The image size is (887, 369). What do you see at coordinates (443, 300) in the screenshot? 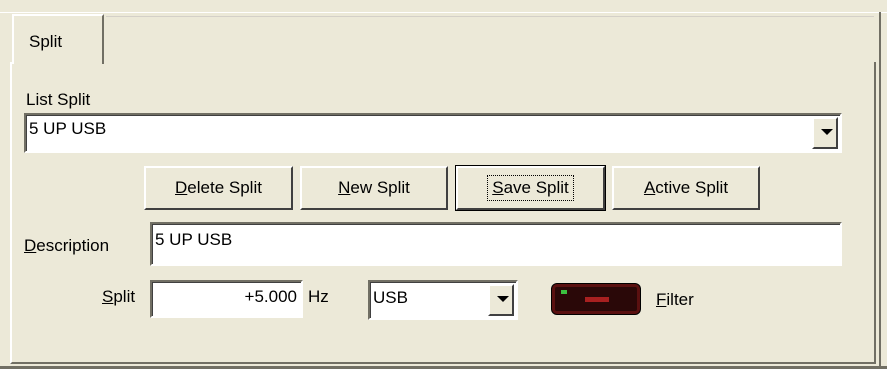
I see `mode-select: USB` at bounding box center [443, 300].